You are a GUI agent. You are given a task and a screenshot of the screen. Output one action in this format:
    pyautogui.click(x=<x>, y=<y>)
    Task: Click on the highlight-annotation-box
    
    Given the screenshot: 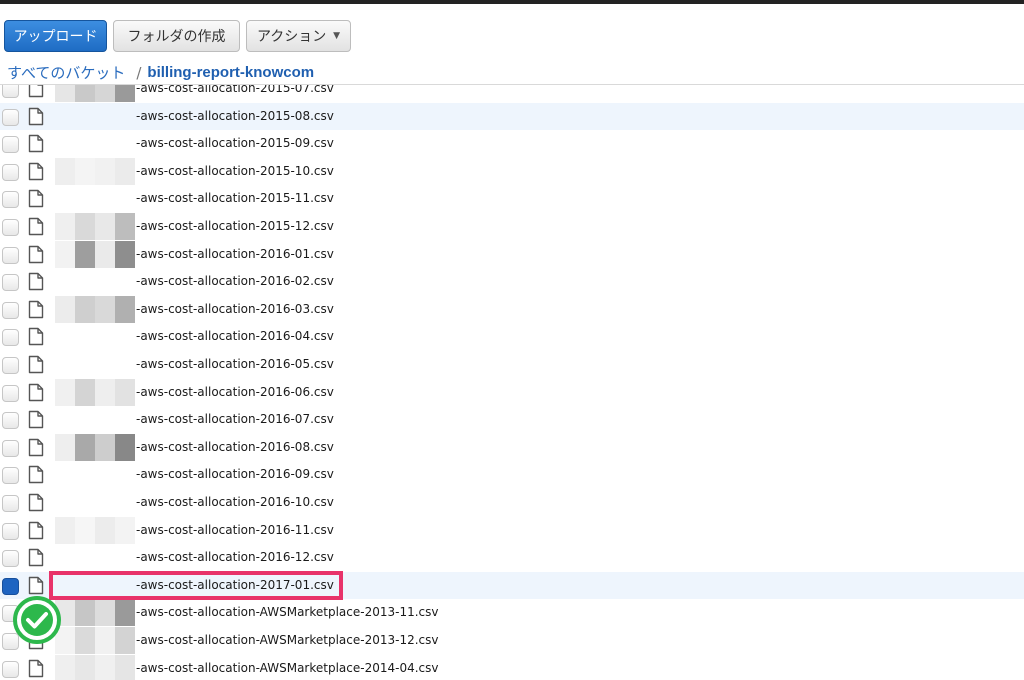 What is the action you would take?
    pyautogui.click(x=196, y=585)
    